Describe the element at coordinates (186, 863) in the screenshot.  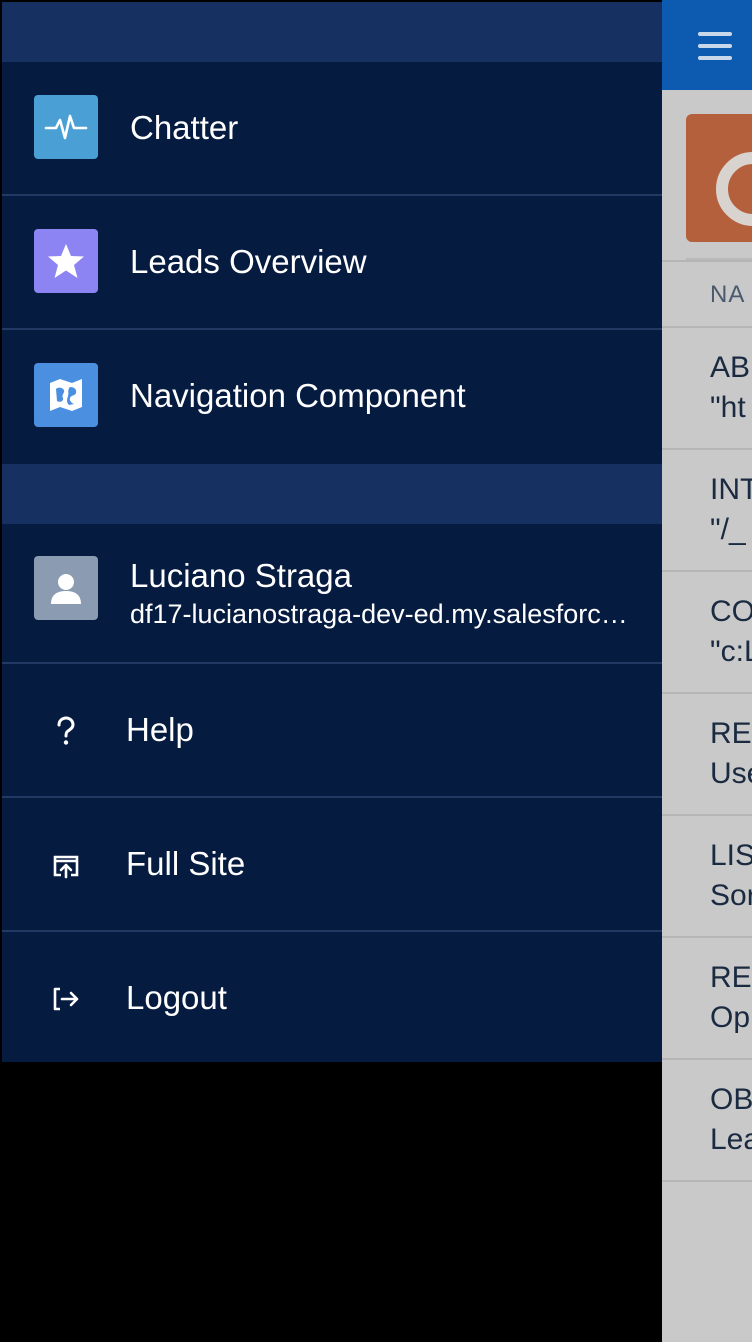
I see `nav-item-label: Full Site` at that location.